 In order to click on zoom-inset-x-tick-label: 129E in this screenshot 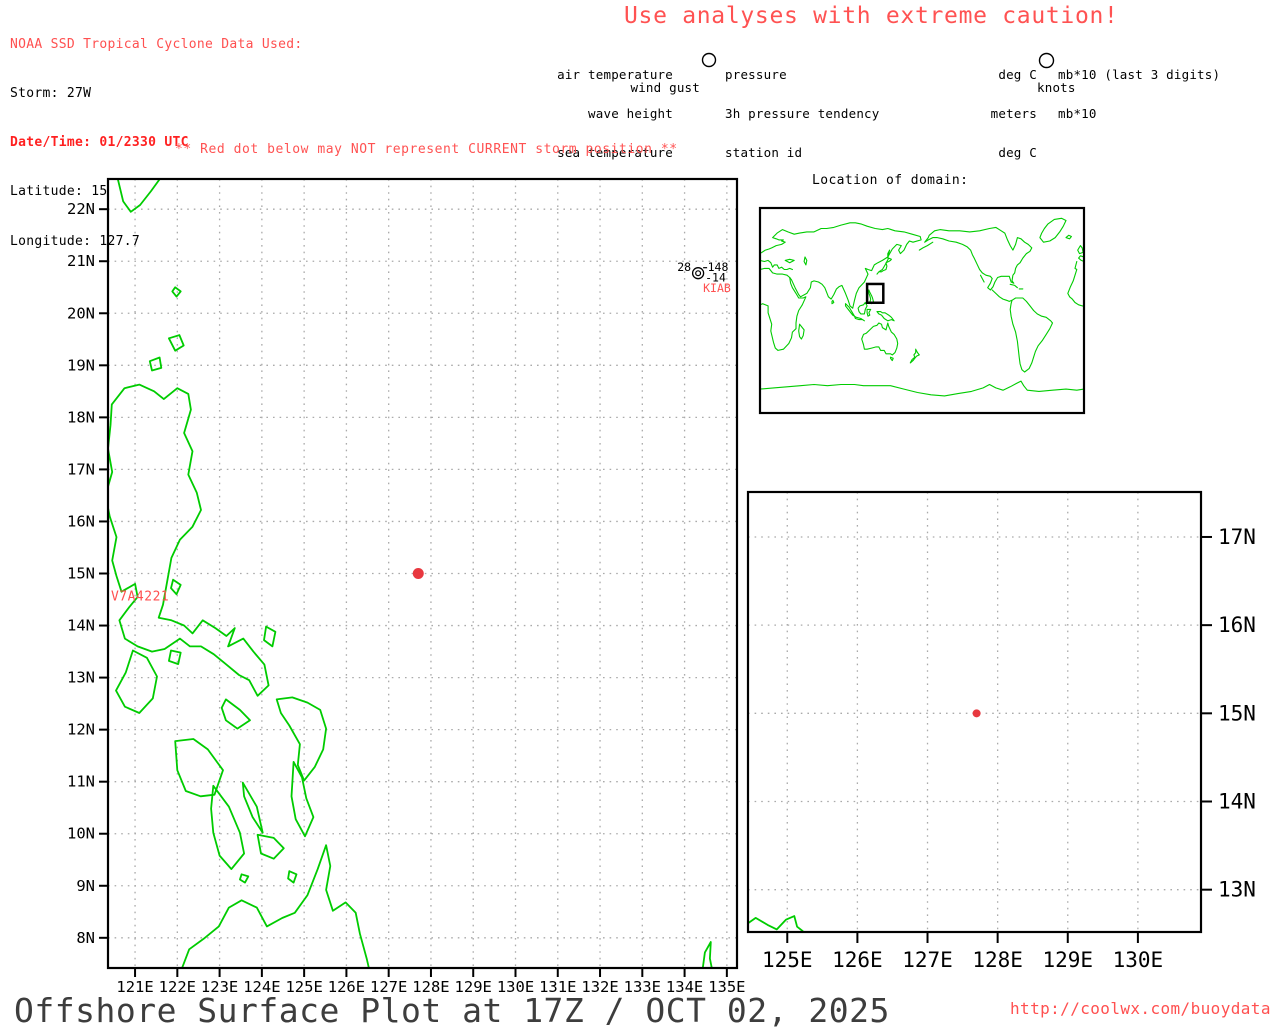, I will do `click(1067, 960)`.